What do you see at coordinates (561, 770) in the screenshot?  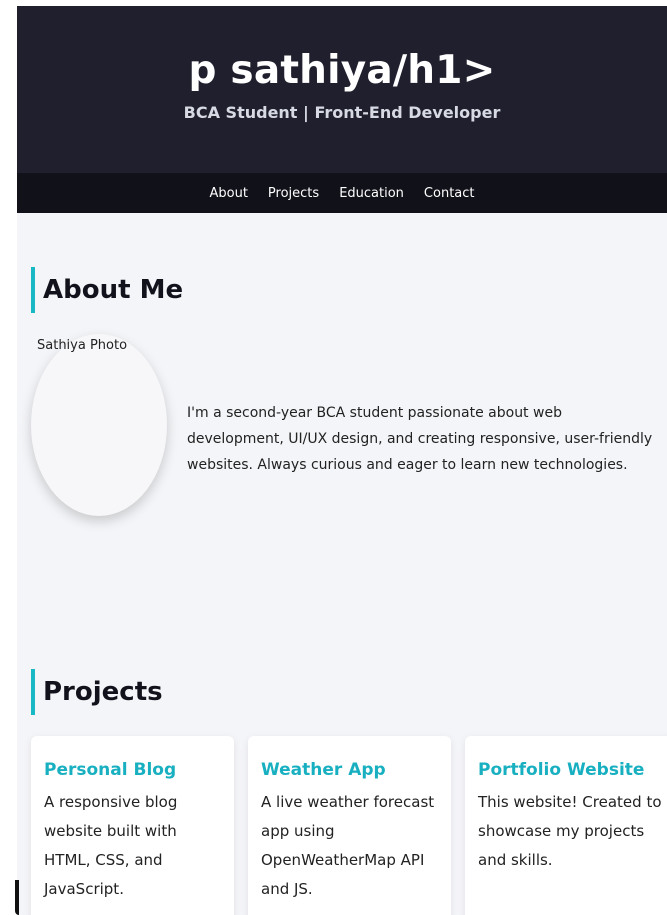 I see `project-card-title: Portfolio Website` at bounding box center [561, 770].